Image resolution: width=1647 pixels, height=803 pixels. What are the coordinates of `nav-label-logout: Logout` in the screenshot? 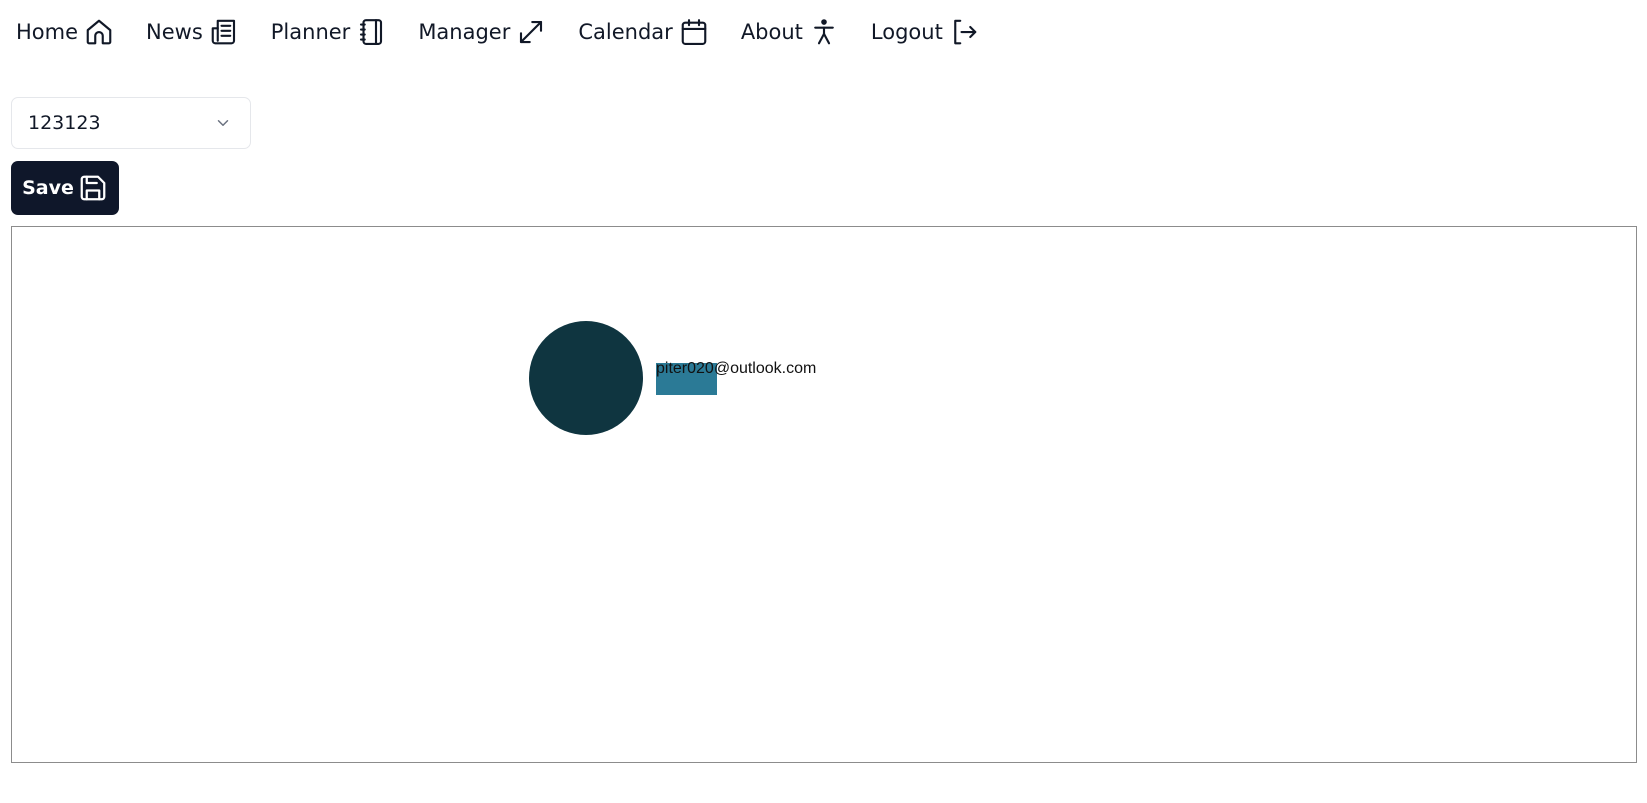 It's located at (906, 32).